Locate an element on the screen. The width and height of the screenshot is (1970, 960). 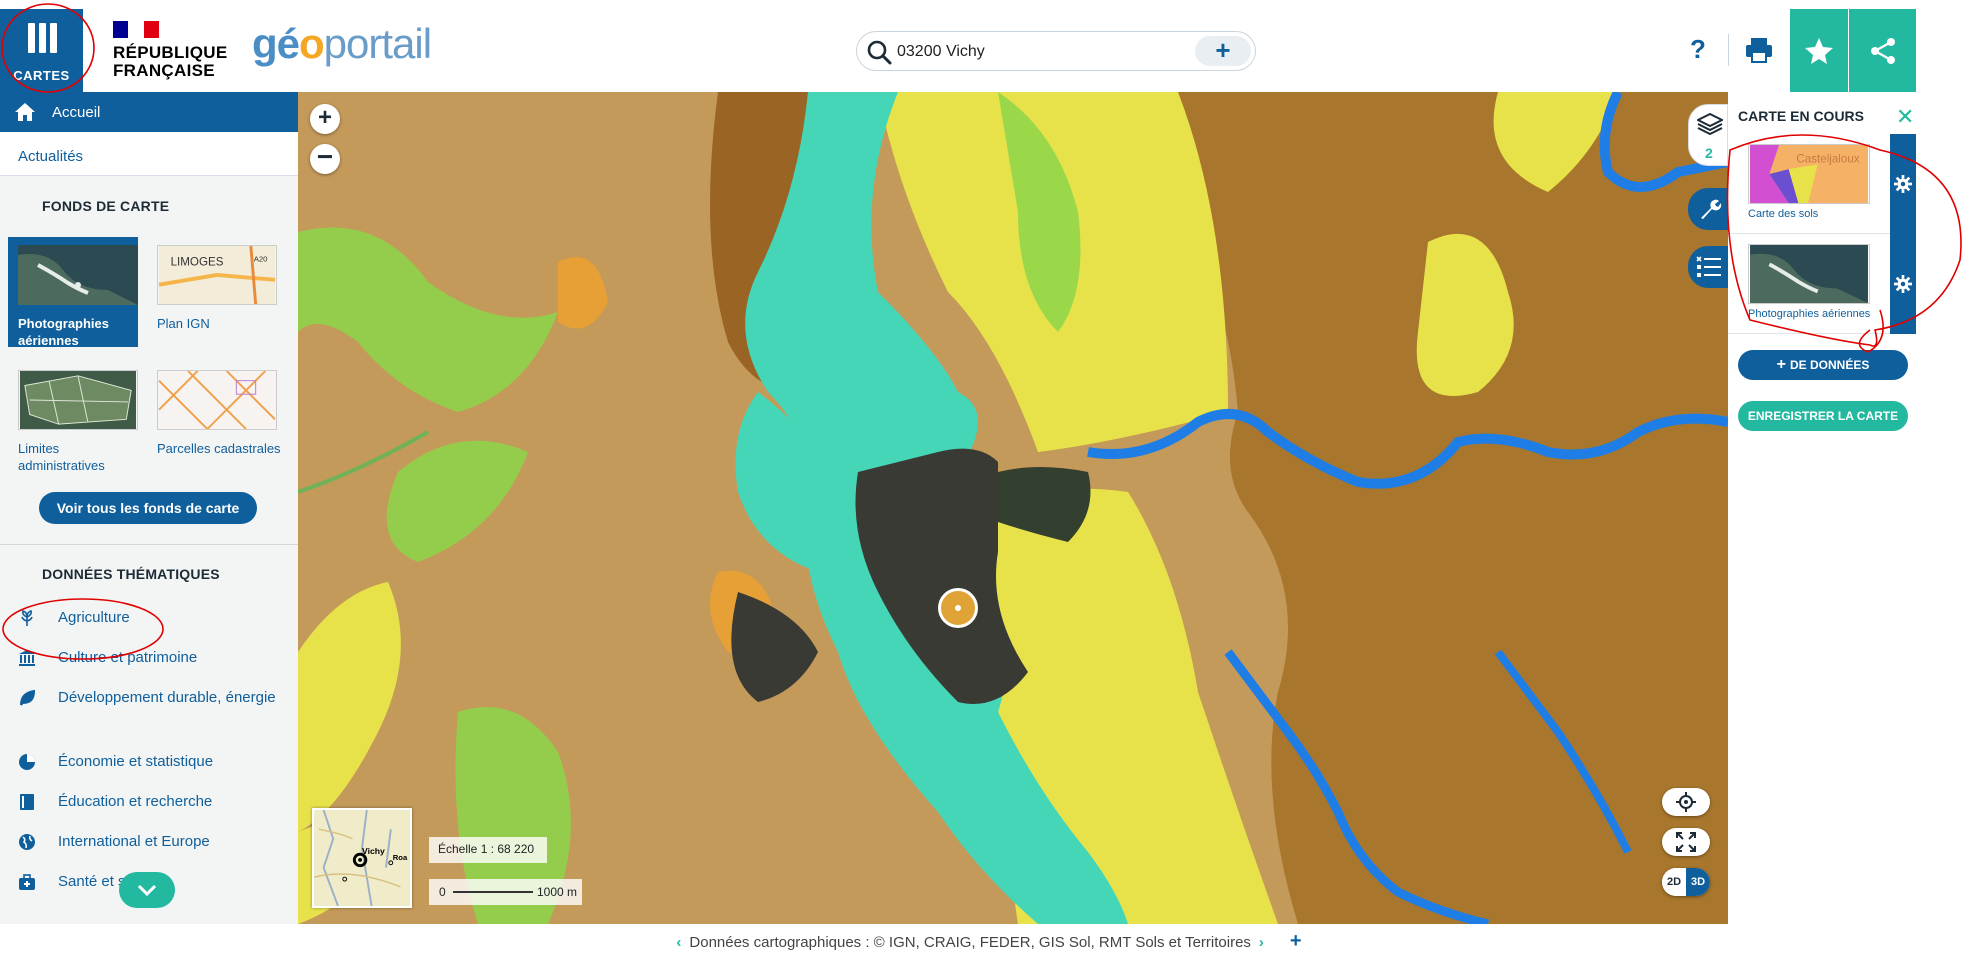
layer-item-photographies-aeriennes: Photographies aériennes is located at coordinates (1822, 284).